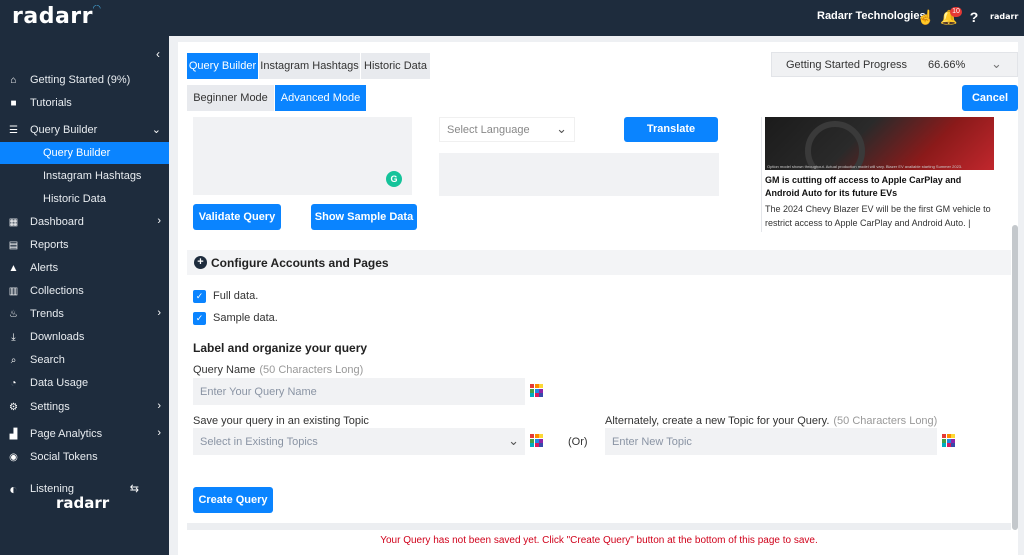 The width and height of the screenshot is (1024, 555). I want to click on show-sample-data-button: Show Sample Data, so click(364, 217).